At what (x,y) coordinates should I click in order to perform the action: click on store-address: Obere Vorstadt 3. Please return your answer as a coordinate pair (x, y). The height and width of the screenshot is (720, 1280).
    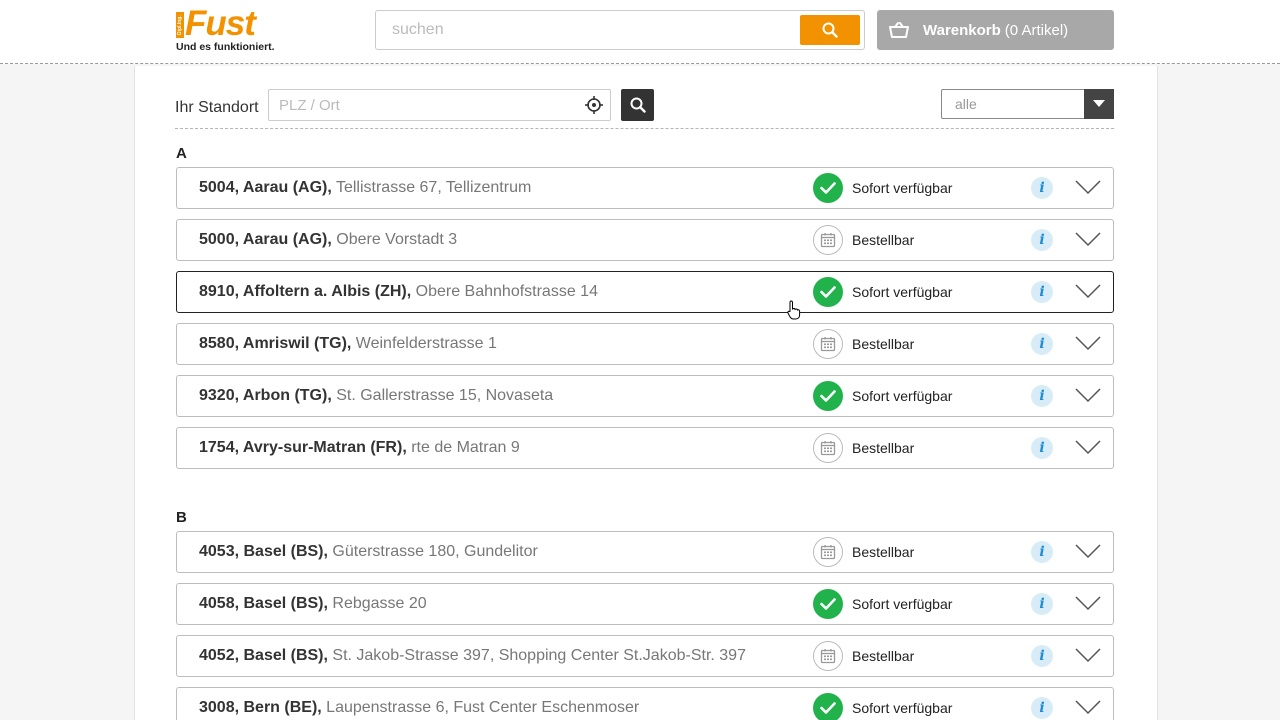
    Looking at the image, I should click on (394, 239).